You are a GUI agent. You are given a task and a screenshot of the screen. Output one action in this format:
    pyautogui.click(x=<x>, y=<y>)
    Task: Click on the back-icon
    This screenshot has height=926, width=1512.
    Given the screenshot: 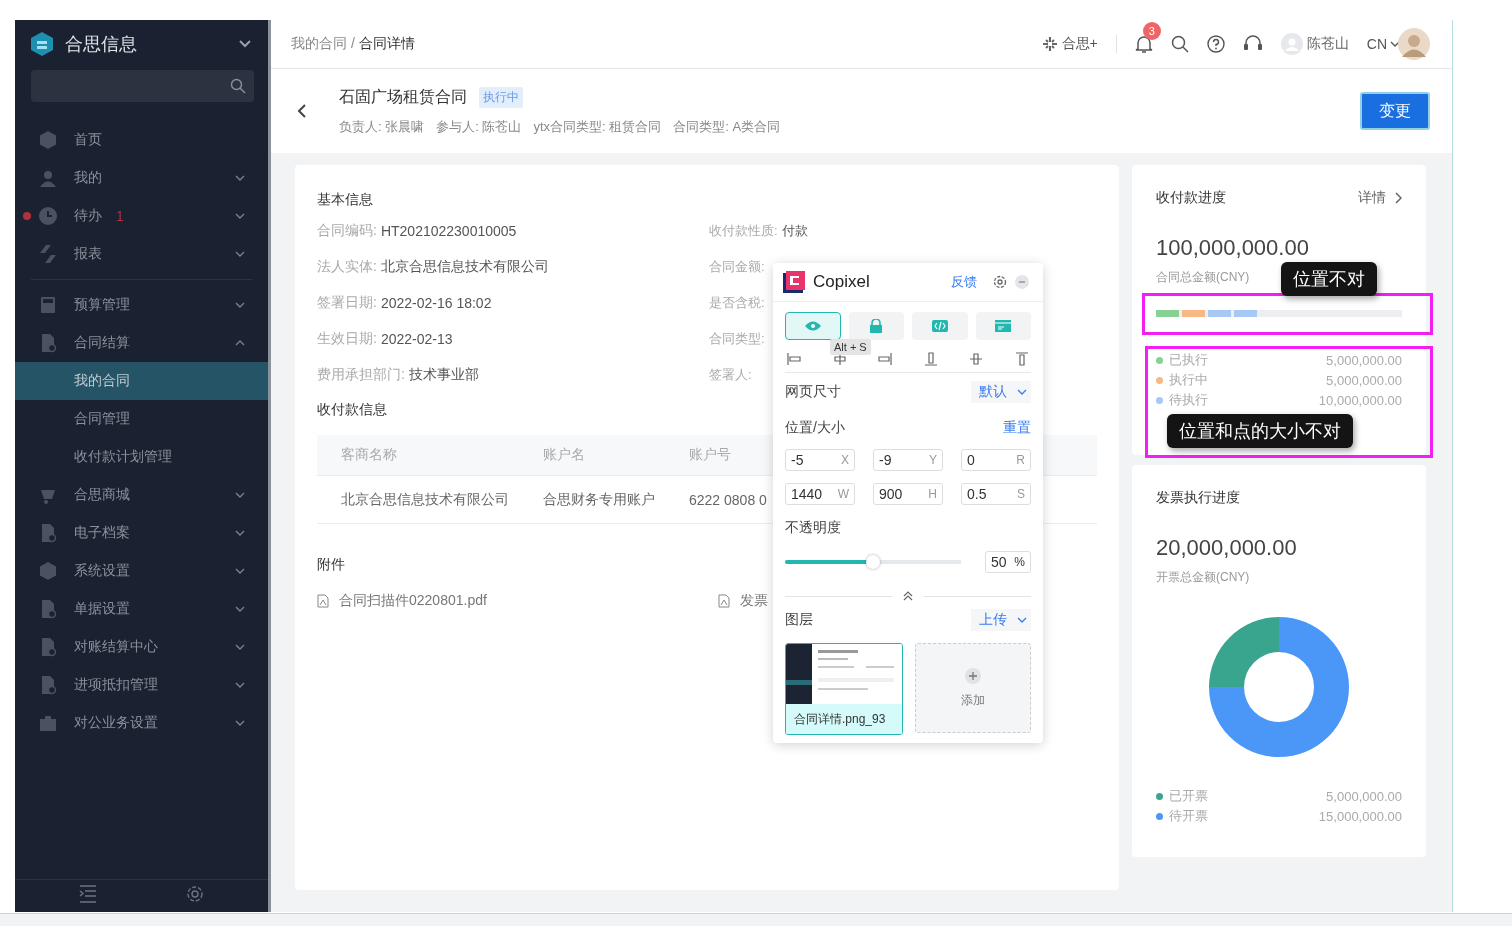 What is the action you would take?
    pyautogui.click(x=302, y=111)
    